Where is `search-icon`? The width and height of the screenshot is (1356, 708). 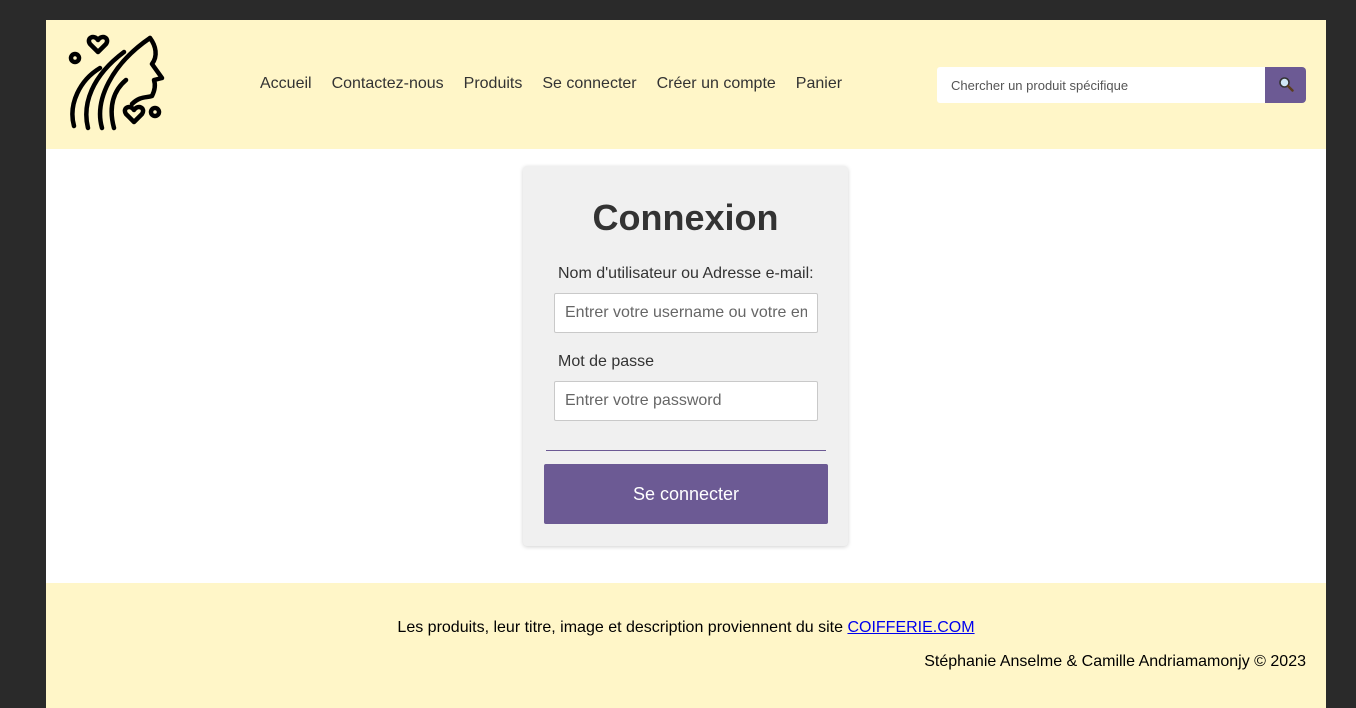 search-icon is located at coordinates (1286, 85).